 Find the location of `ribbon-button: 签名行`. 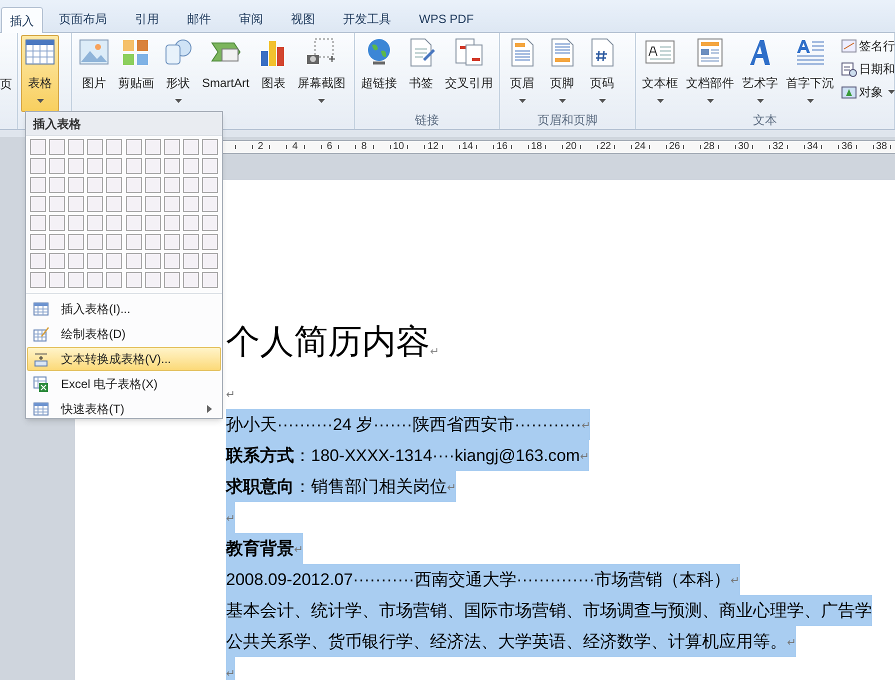

ribbon-button: 签名行 is located at coordinates (868, 46).